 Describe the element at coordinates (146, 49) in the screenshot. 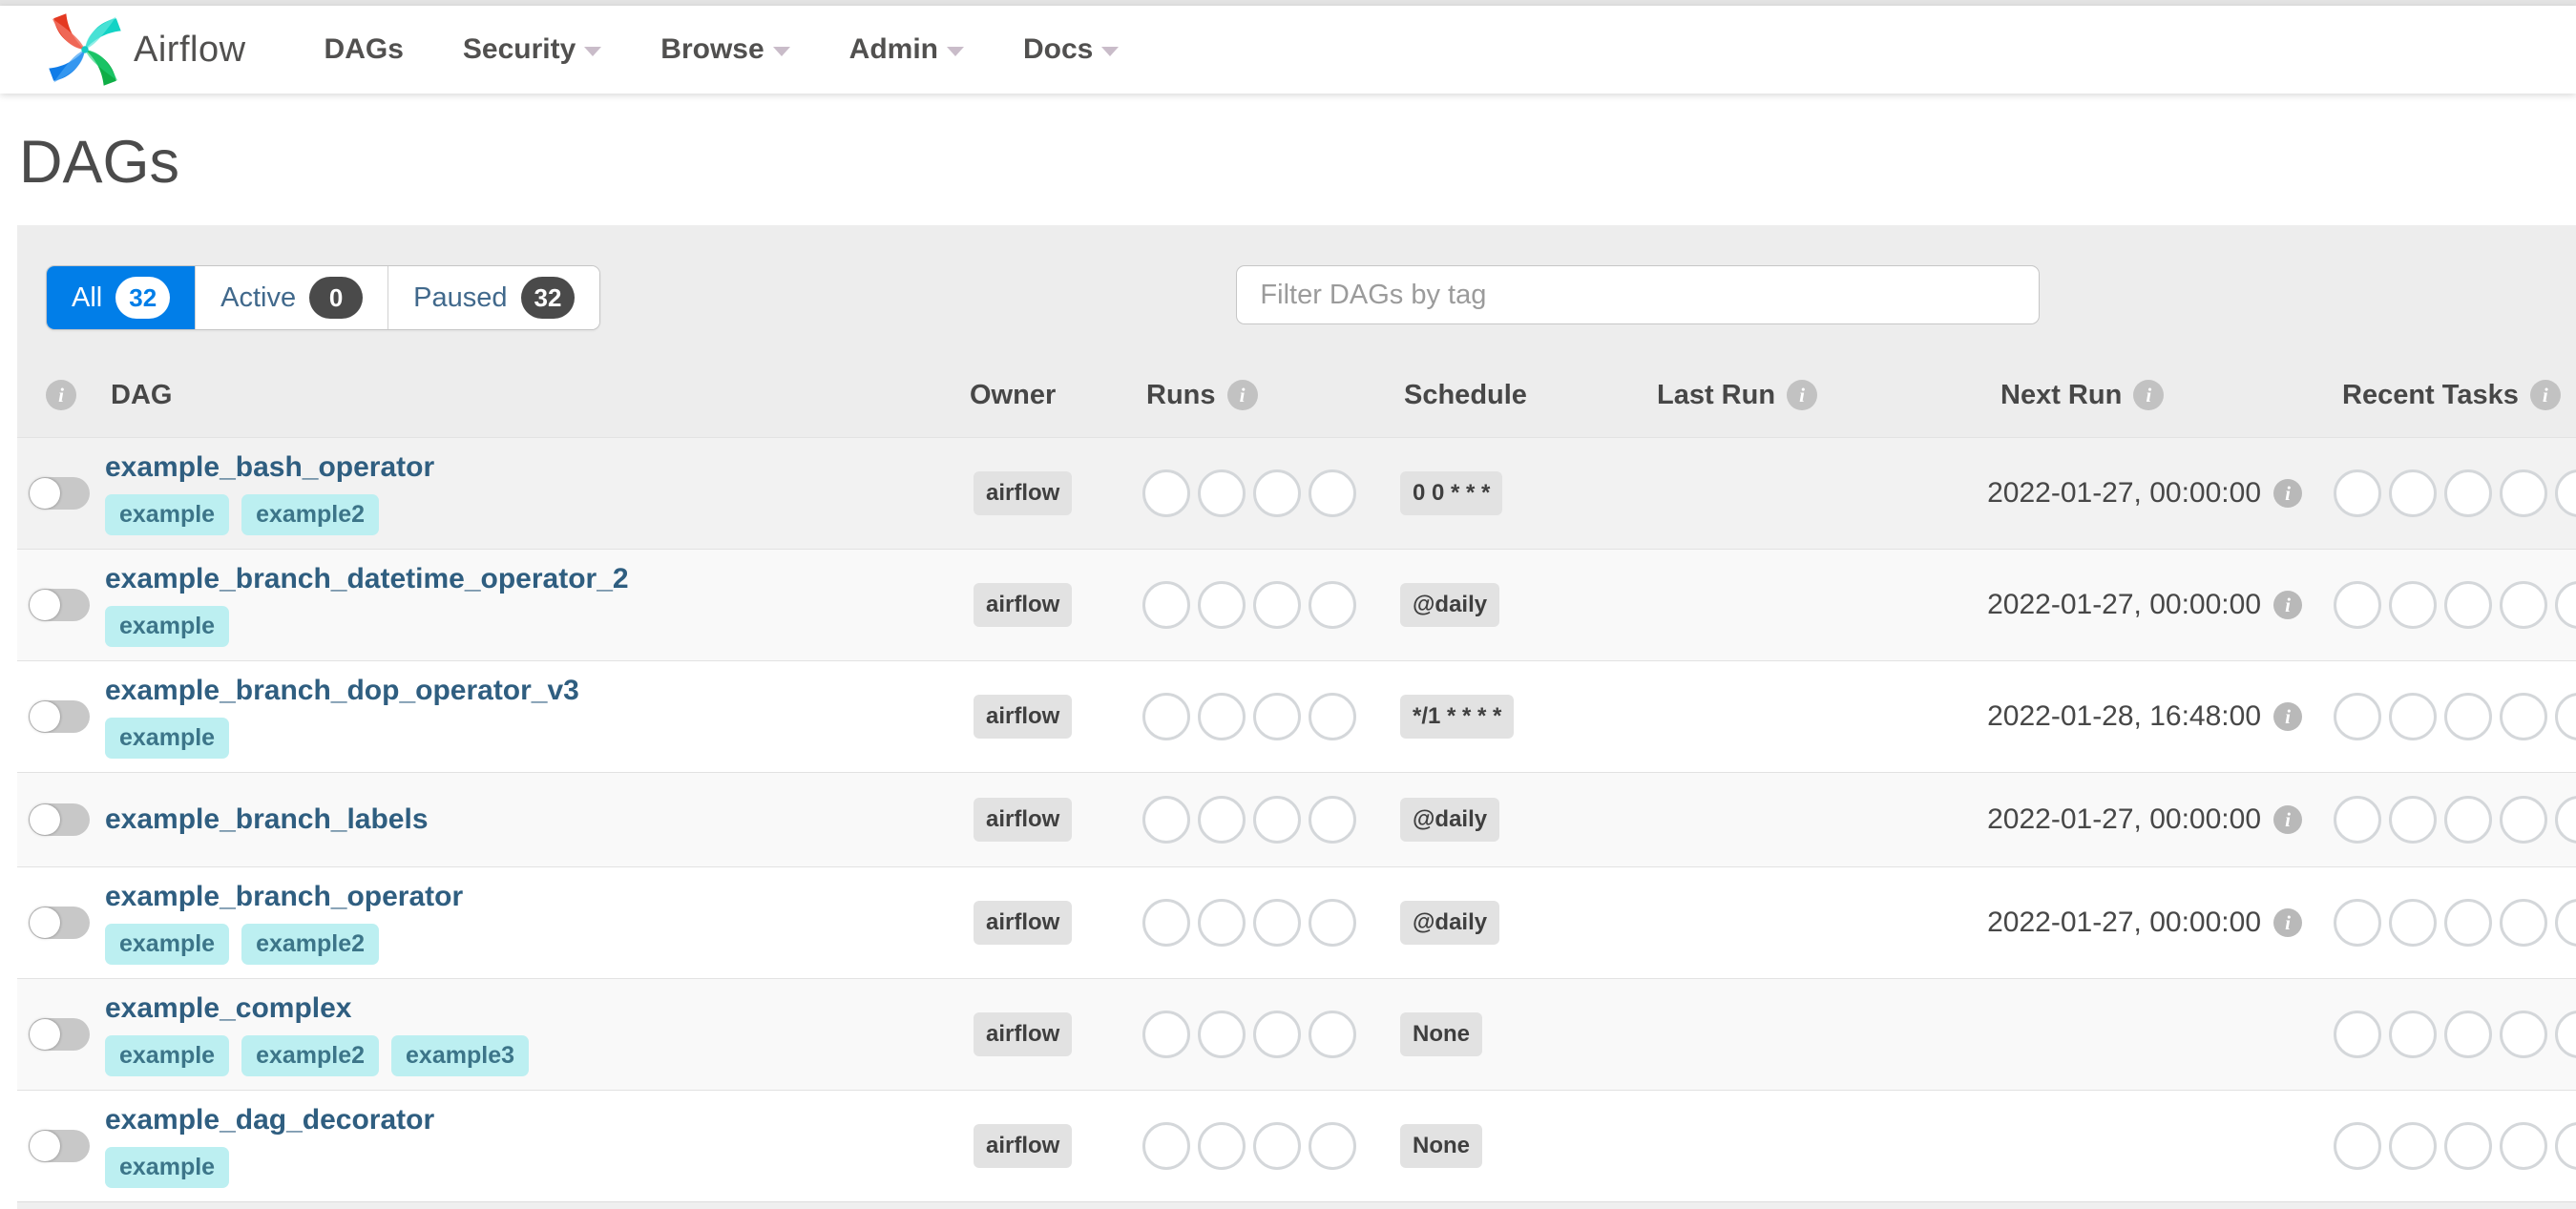

I see `airflow-brand: Airflow` at that location.